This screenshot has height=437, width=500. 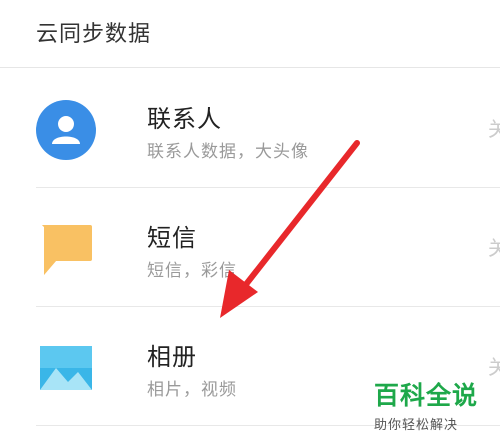 I want to click on sync-item-title: 短信, so click(x=172, y=238).